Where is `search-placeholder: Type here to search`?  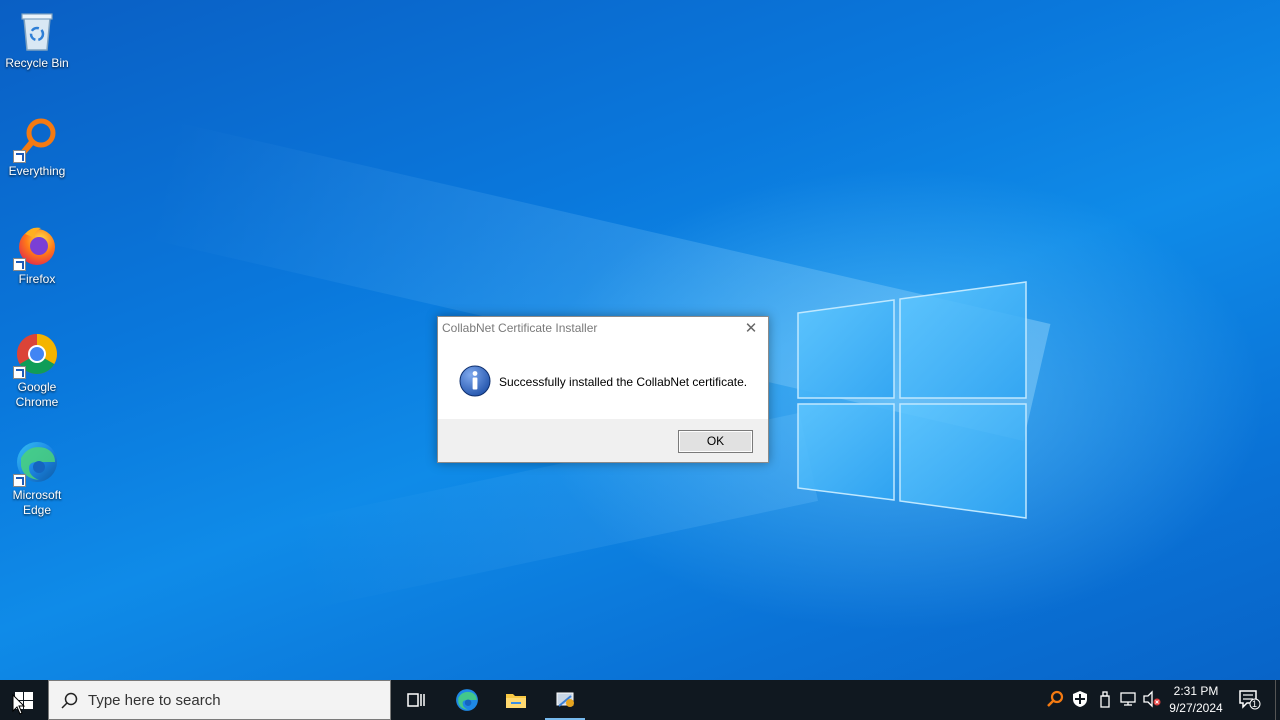
search-placeholder: Type here to search is located at coordinates (154, 700).